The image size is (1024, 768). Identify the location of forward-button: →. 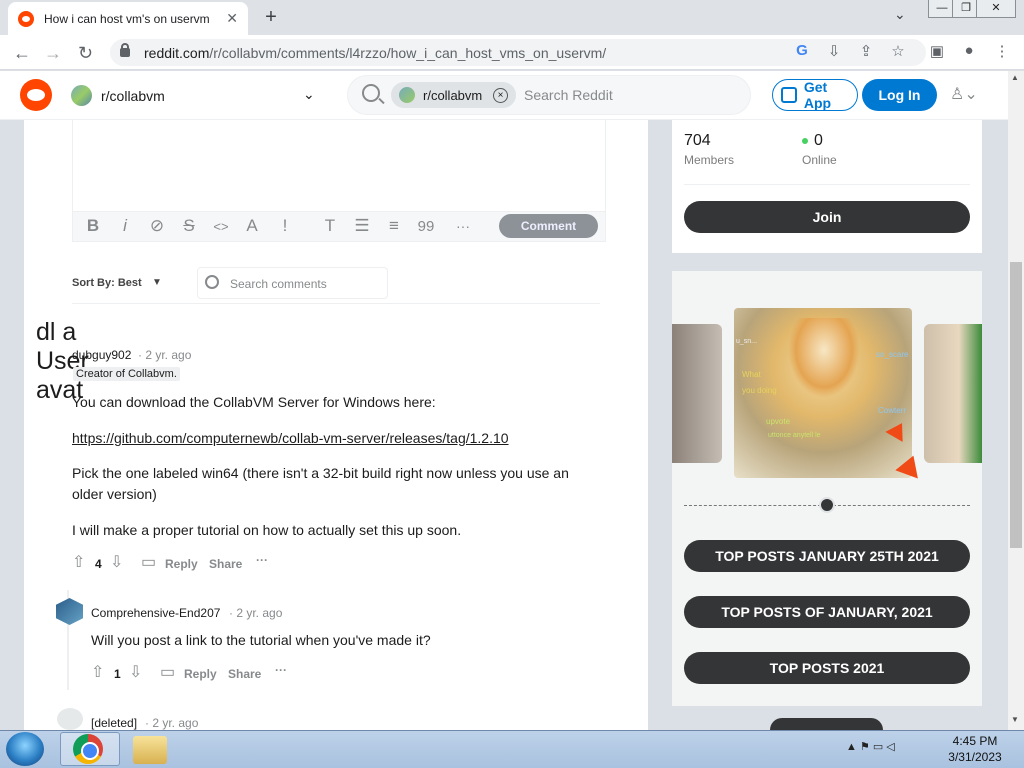
(53, 53).